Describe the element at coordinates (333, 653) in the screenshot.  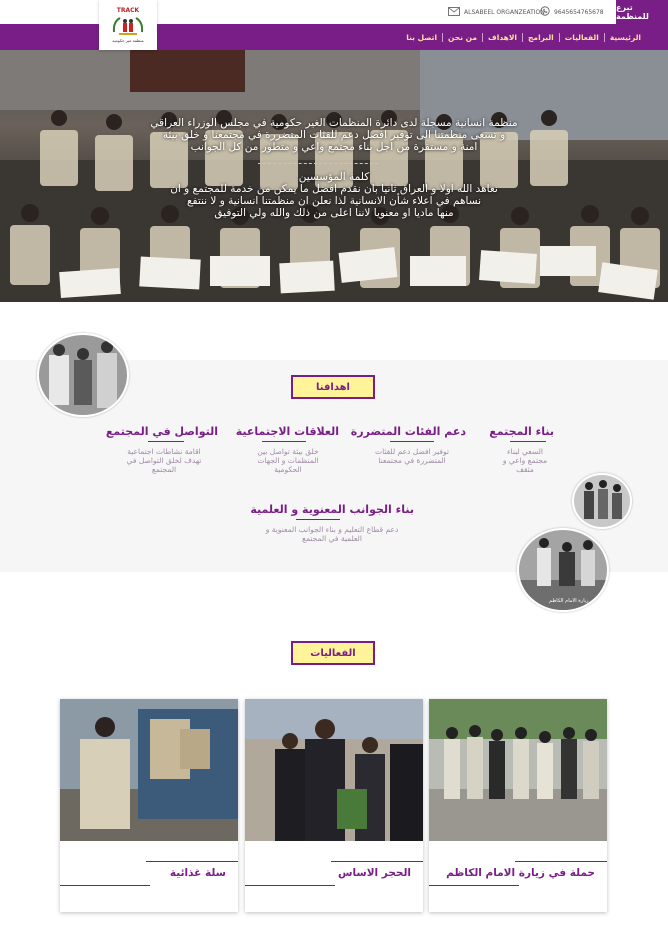
I see `events-section-title: الفعاليات` at that location.